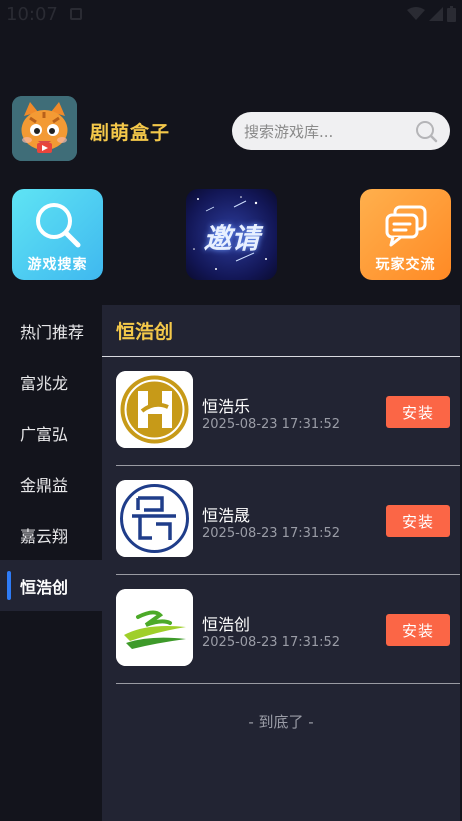  Describe the element at coordinates (281, 722) in the screenshot. I see `end-of-list-text: - 到底了 -` at that location.